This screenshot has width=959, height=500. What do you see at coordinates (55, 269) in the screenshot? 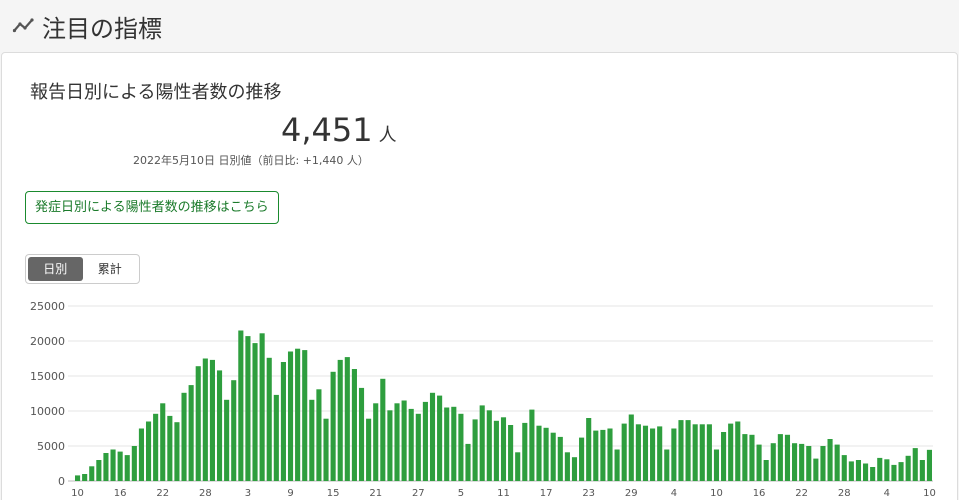
I see `daily-toggle-button: 日別` at bounding box center [55, 269].